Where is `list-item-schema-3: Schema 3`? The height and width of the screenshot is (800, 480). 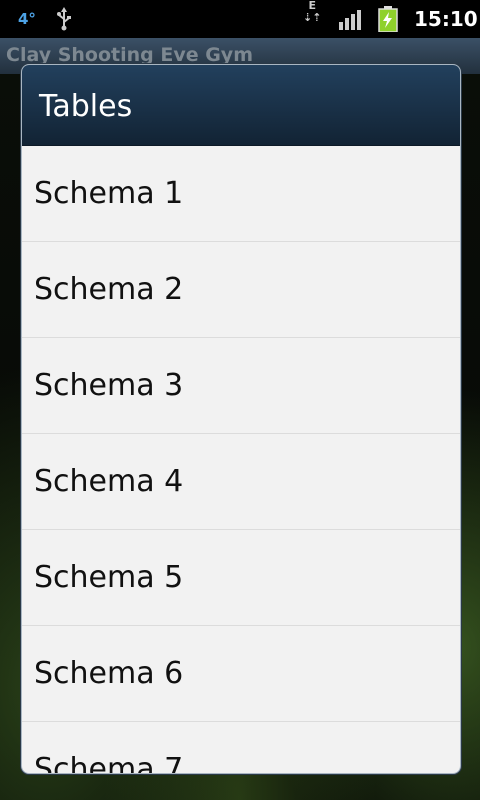 list-item-schema-3: Schema 3 is located at coordinates (241, 386).